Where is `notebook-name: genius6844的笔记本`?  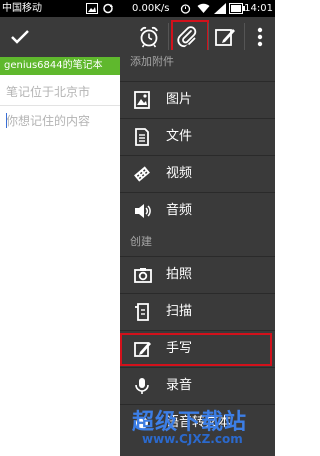
notebook-name: genius6844的笔记本 is located at coordinates (53, 65).